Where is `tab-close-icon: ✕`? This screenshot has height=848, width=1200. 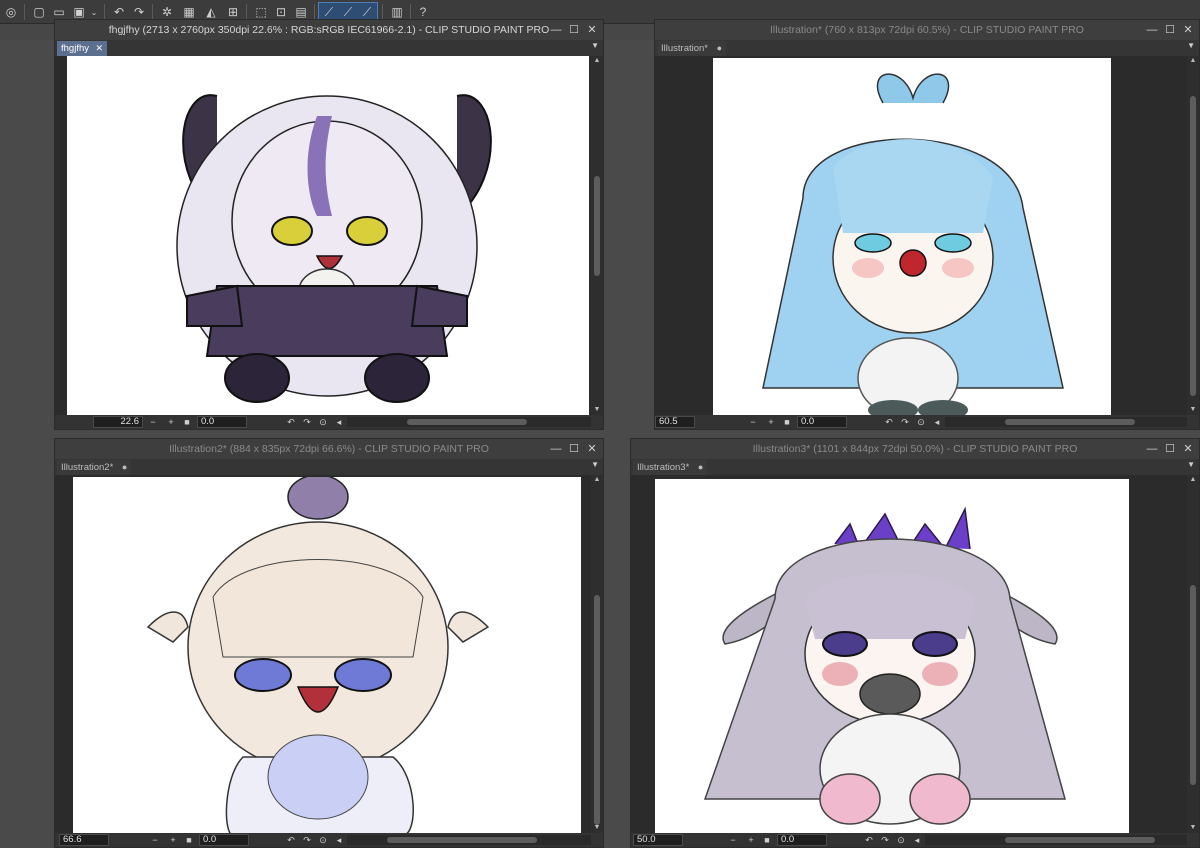
tab-close-icon: ✕ is located at coordinates (99, 48).